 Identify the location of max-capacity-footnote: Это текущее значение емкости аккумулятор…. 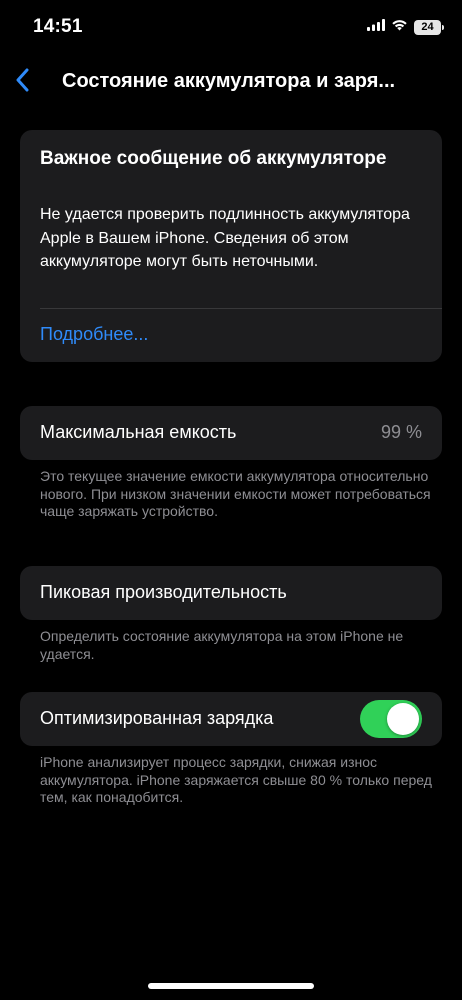
(235, 493).